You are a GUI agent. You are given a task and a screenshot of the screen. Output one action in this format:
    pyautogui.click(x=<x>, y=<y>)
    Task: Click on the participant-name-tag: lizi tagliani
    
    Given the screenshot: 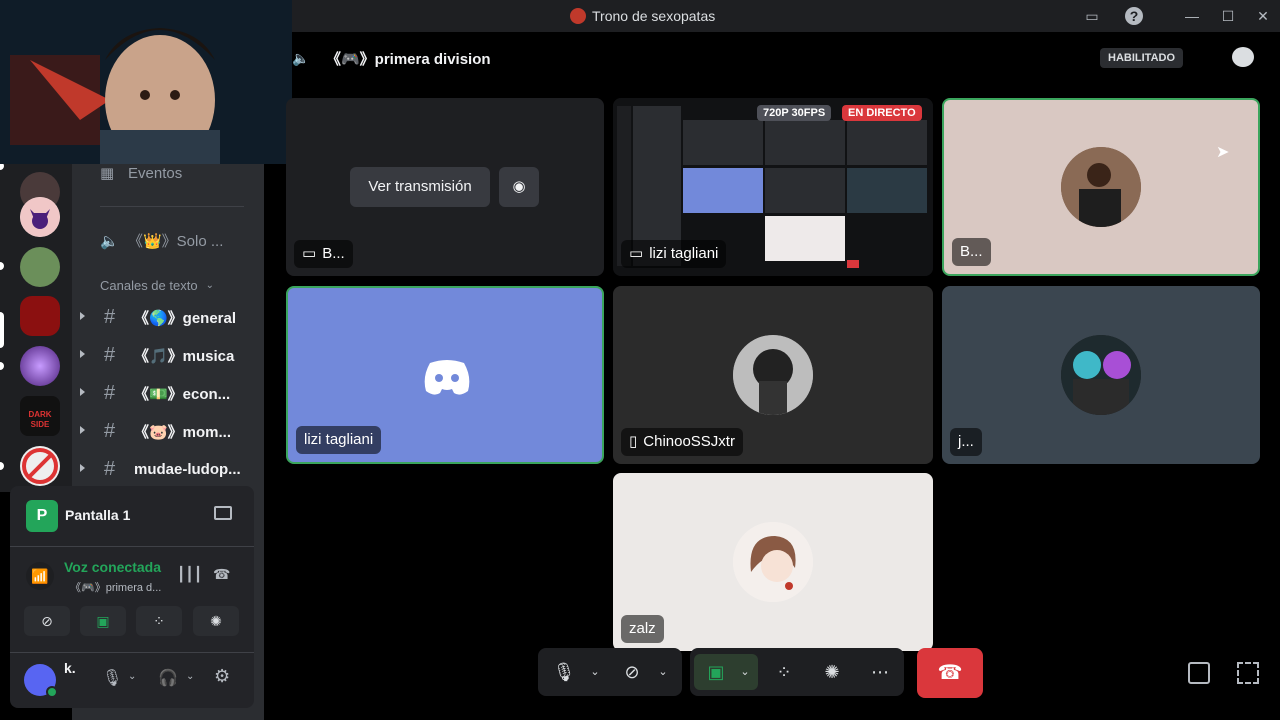 What is the action you would take?
    pyautogui.click(x=339, y=440)
    